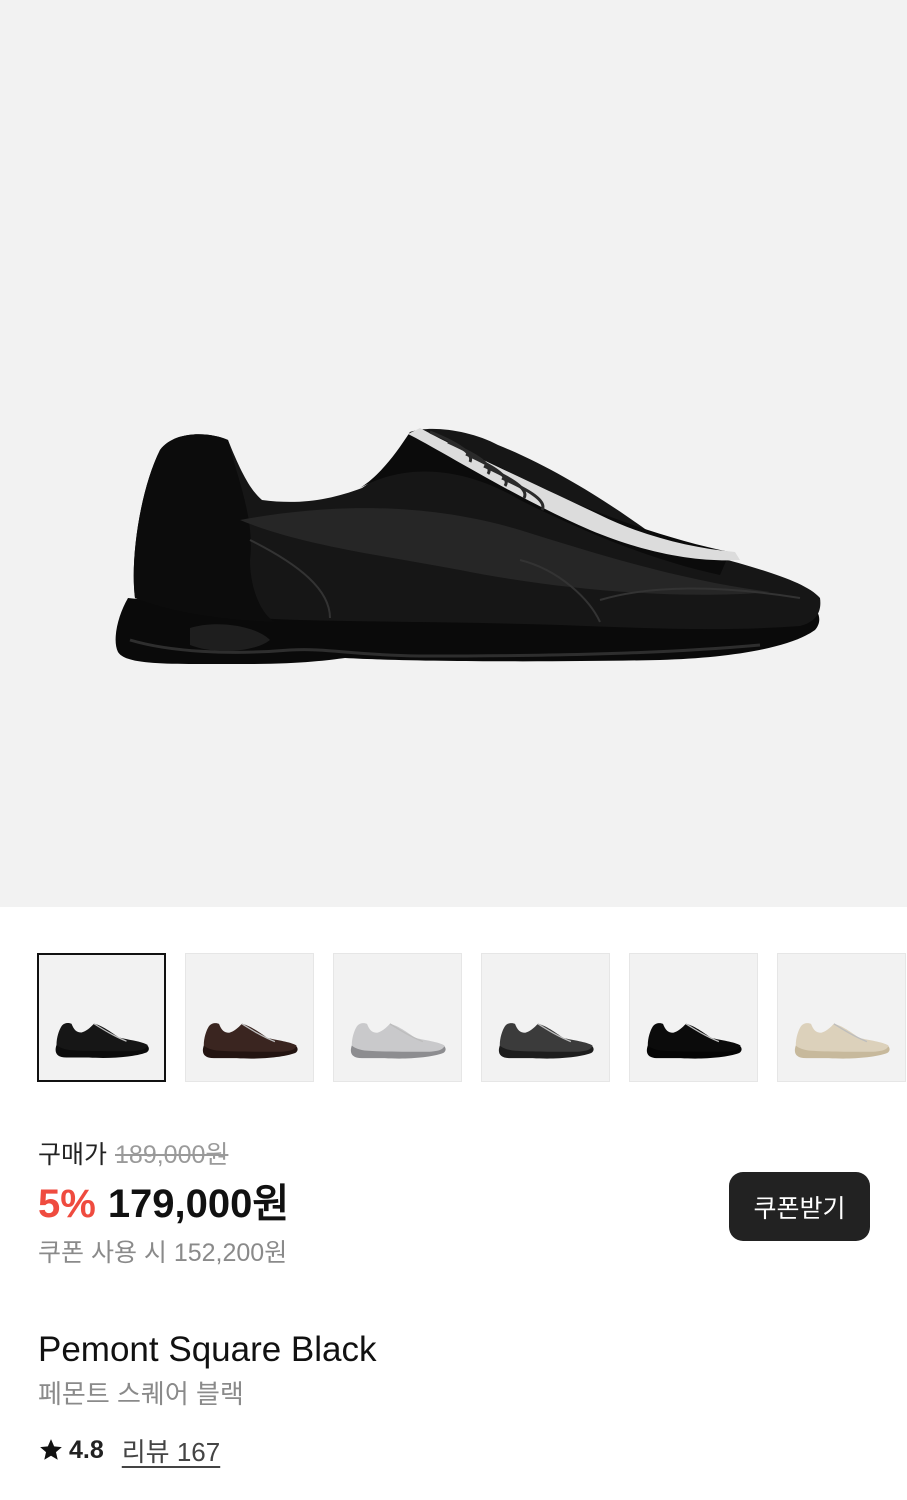 This screenshot has height=1500, width=907. Describe the element at coordinates (207, 1349) in the screenshot. I see `product-name-en: Pemont Square Black` at that location.